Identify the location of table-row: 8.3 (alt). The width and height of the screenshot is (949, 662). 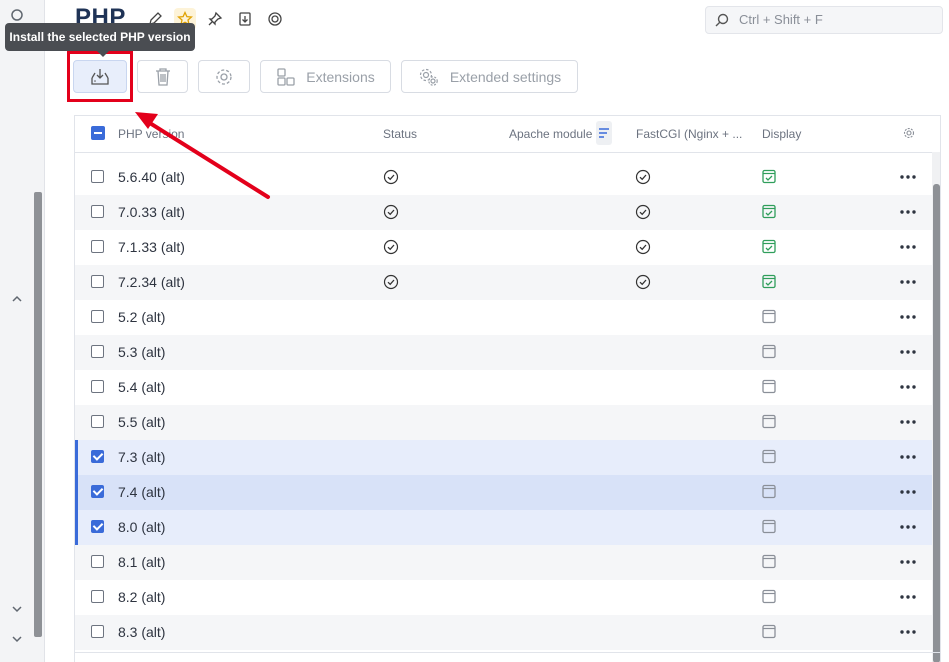
(503, 632).